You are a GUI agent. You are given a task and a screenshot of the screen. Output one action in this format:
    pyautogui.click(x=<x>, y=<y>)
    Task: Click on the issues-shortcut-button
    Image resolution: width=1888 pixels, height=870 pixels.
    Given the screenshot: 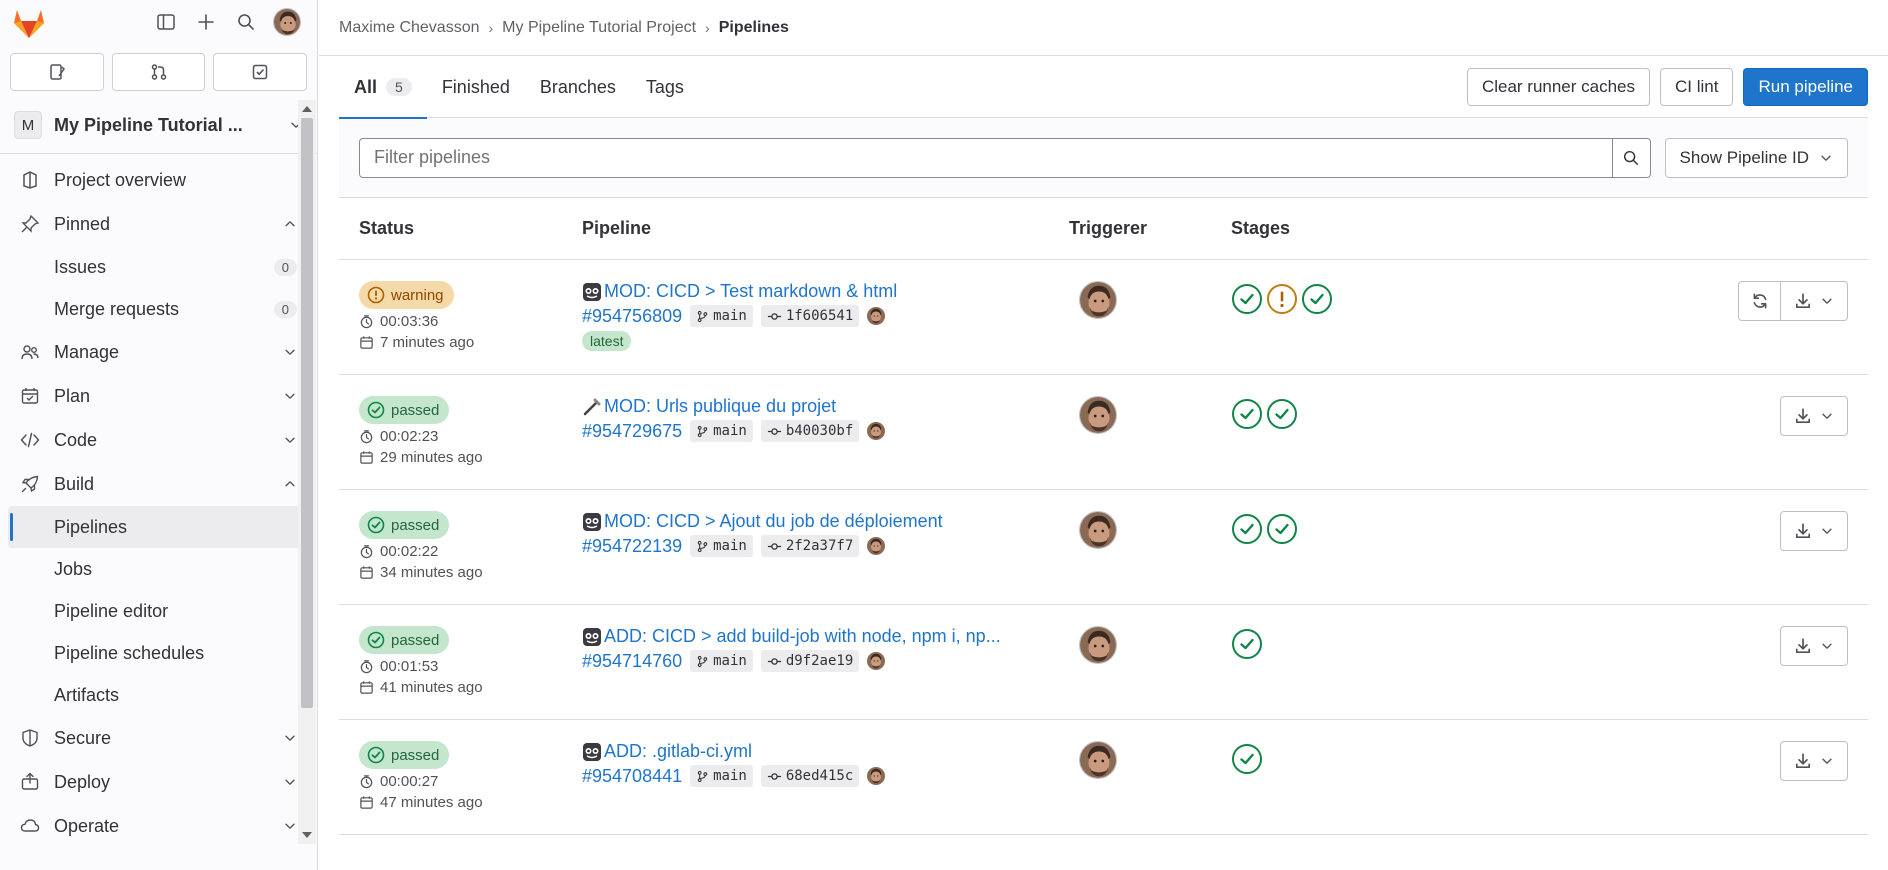 What is the action you would take?
    pyautogui.click(x=57, y=72)
    